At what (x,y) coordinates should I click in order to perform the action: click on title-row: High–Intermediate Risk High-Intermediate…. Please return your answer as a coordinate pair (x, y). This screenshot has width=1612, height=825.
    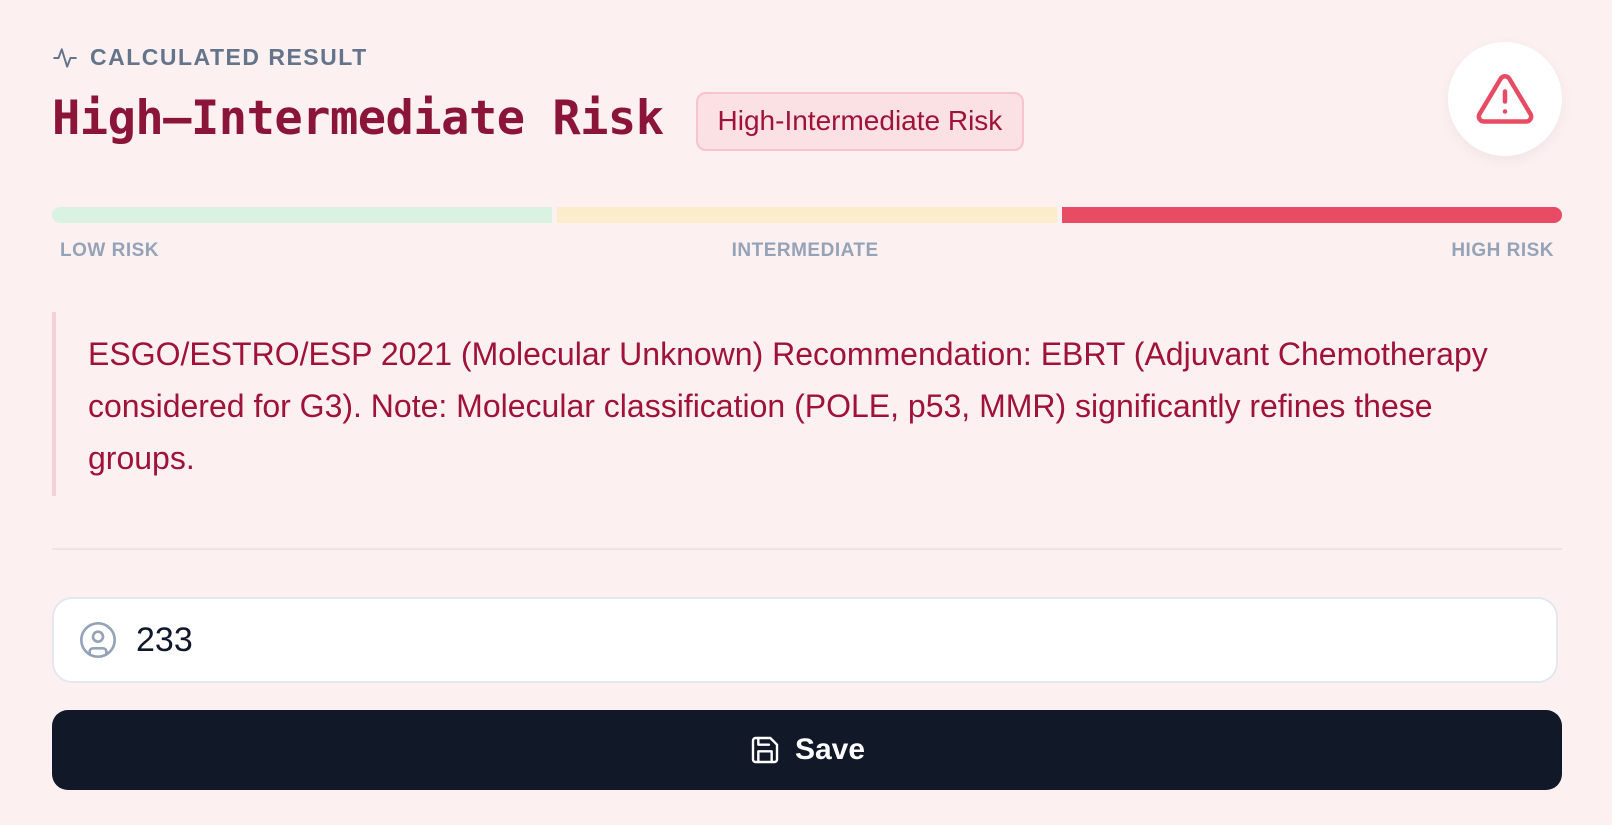
    Looking at the image, I should click on (538, 118).